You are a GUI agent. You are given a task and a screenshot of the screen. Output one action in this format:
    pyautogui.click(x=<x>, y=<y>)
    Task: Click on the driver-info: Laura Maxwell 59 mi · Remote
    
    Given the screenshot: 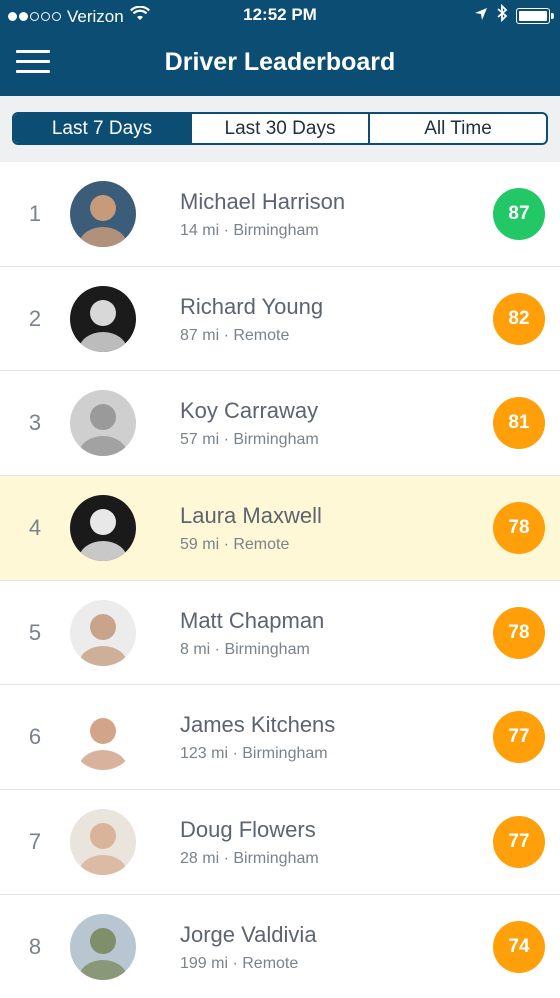 What is the action you would take?
    pyautogui.click(x=336, y=528)
    